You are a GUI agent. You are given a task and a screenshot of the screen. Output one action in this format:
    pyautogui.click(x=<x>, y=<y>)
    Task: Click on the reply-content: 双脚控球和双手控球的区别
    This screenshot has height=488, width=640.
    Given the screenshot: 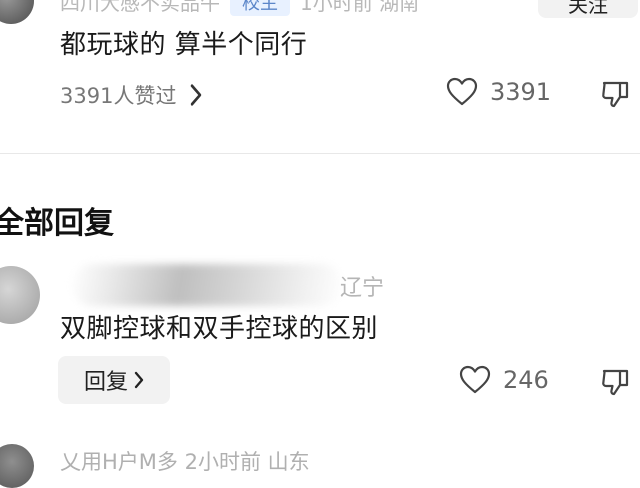 What is the action you would take?
    pyautogui.click(x=219, y=329)
    